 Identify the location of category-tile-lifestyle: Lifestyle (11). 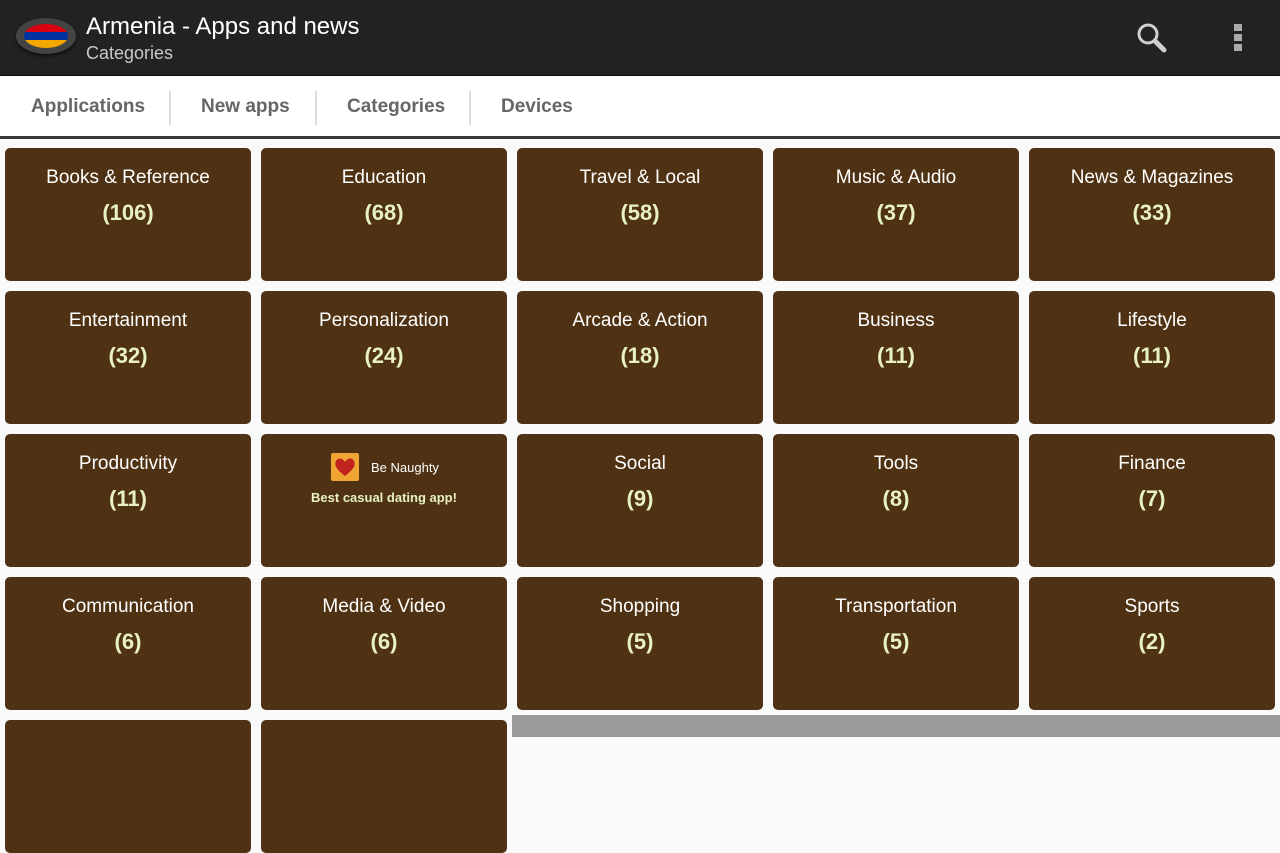
(1152, 357).